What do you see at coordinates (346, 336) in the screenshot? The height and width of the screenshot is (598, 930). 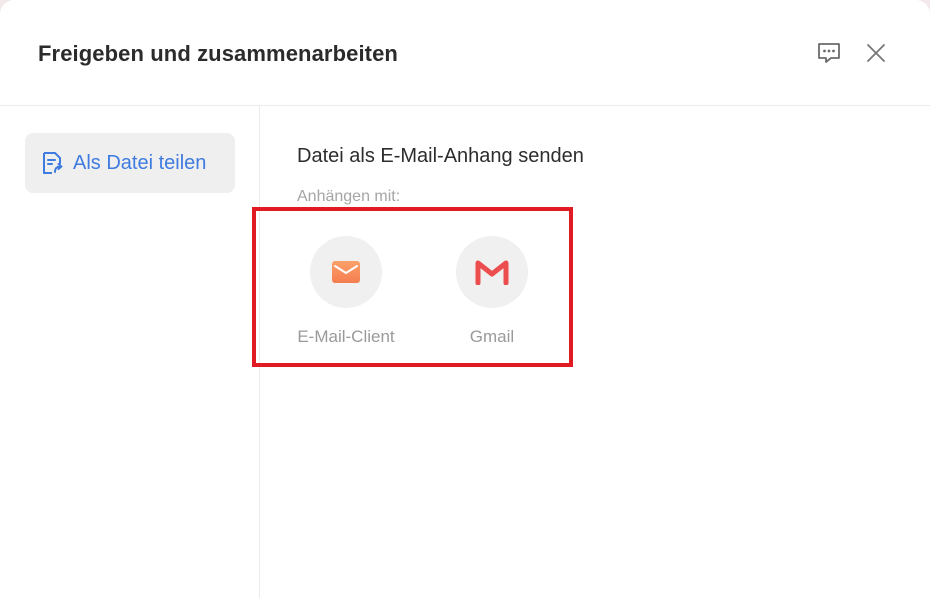 I see `email-client-label: E-Mail-Client` at bounding box center [346, 336].